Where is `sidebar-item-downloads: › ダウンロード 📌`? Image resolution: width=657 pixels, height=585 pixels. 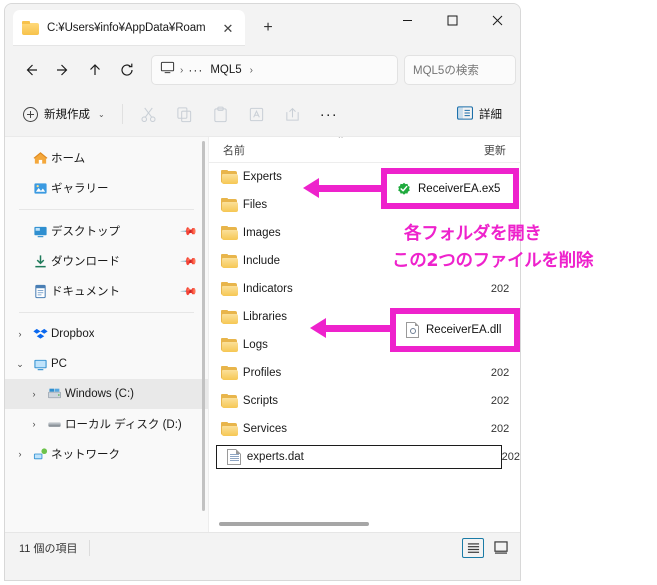
sidebar-item-downloads: › ダウンロード 📌 is located at coordinates (106, 261).